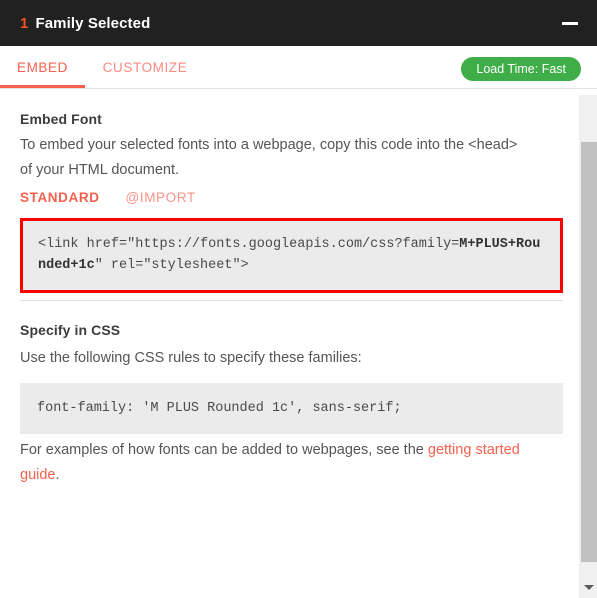 Image resolution: width=597 pixels, height=598 pixels. Describe the element at coordinates (24, 23) in the screenshot. I see `selected-family-count: 1` at that location.